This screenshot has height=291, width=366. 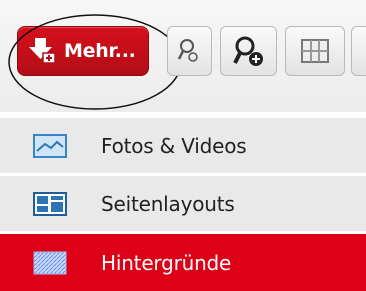 I want to click on menu-item-label: Hintergründe, so click(x=166, y=262).